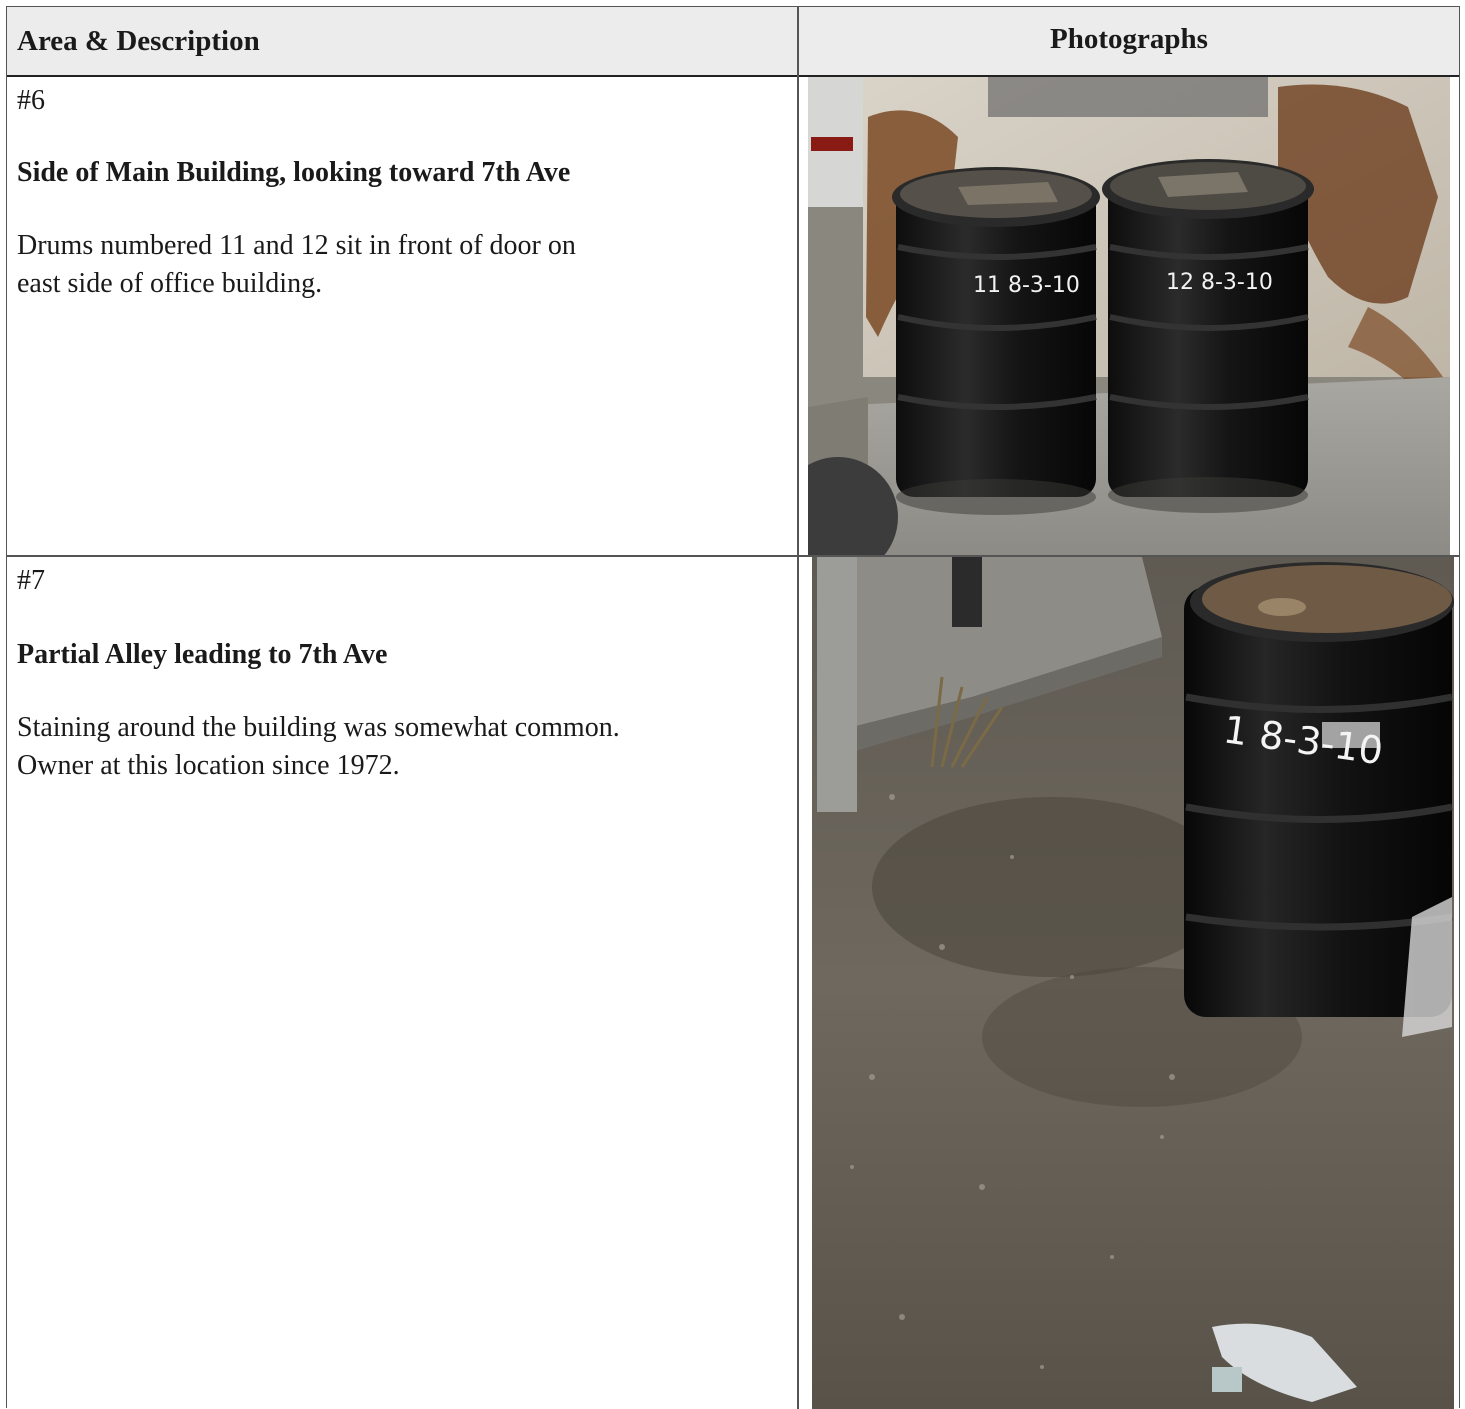 This screenshot has height=1409, width=1465. I want to click on row-number: #7, so click(31, 580).